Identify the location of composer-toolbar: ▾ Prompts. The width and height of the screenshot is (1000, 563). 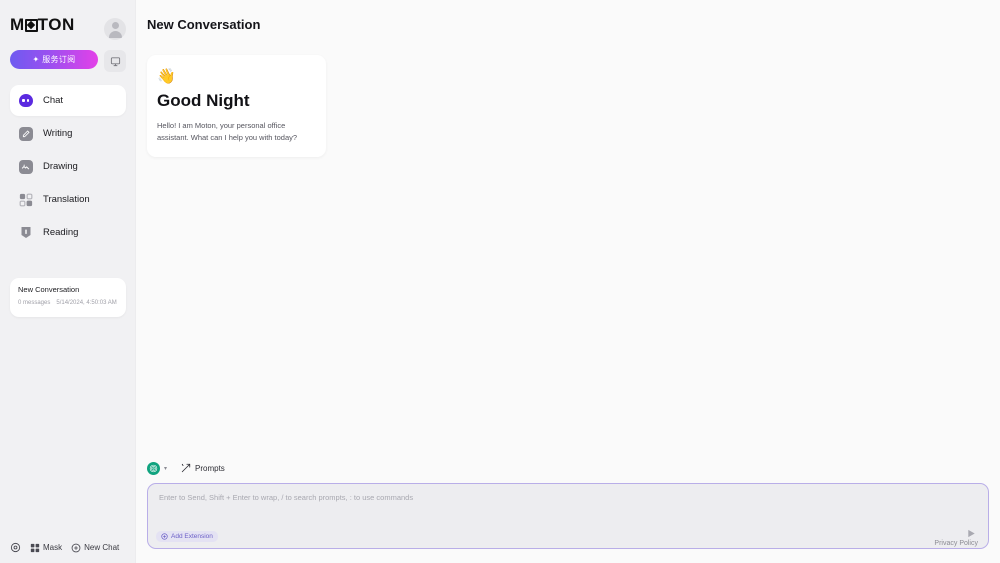
(568, 468).